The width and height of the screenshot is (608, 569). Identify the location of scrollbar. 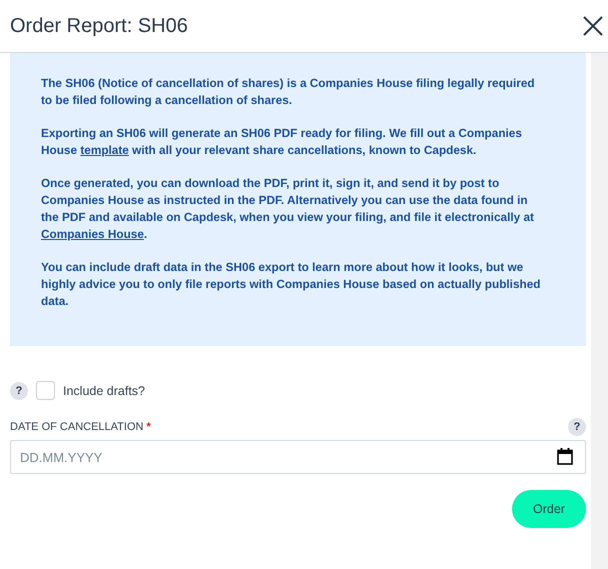
(599, 311).